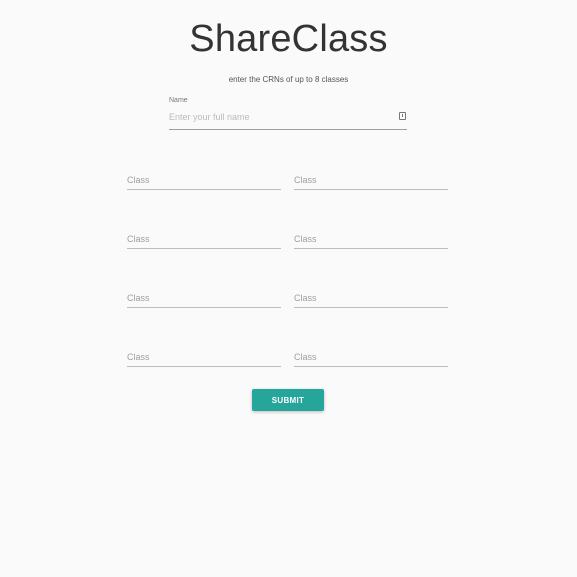  What do you see at coordinates (288, 79) in the screenshot?
I see `instructions-text: enter the CRNs of up to 8 classes` at bounding box center [288, 79].